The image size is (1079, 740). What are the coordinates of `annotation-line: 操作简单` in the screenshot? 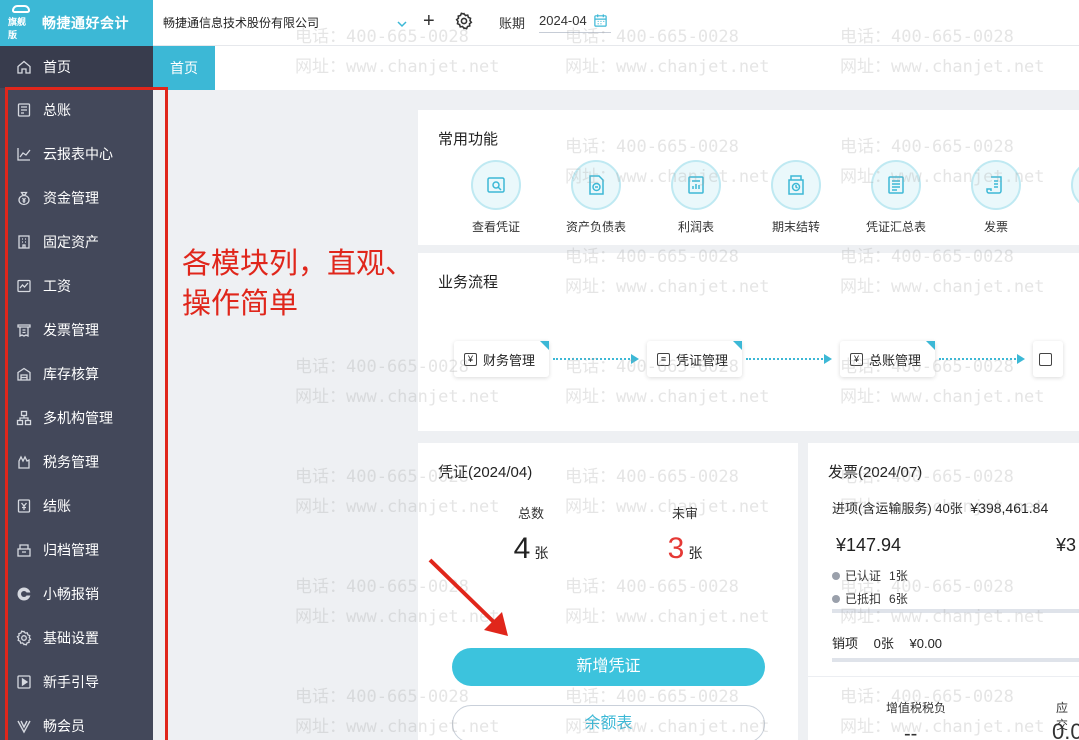 It's located at (240, 304).